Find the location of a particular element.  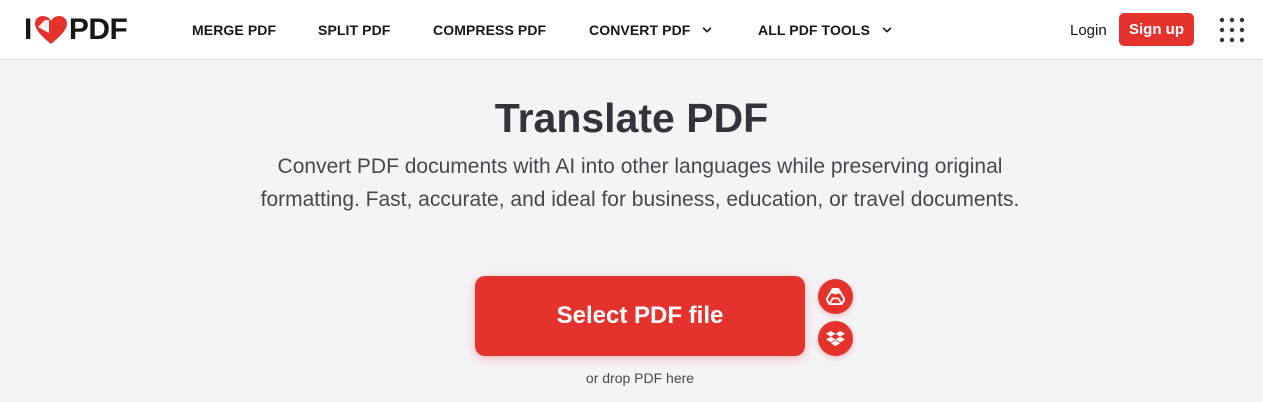

signup-button: Sign up is located at coordinates (1156, 29).